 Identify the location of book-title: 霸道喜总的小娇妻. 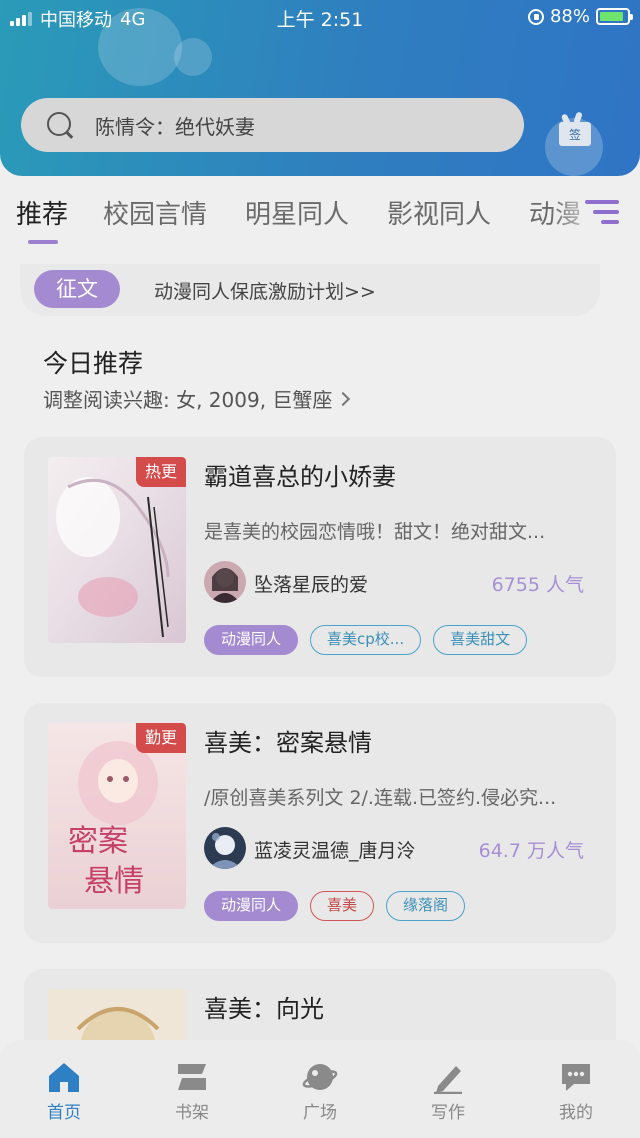
(300, 477).